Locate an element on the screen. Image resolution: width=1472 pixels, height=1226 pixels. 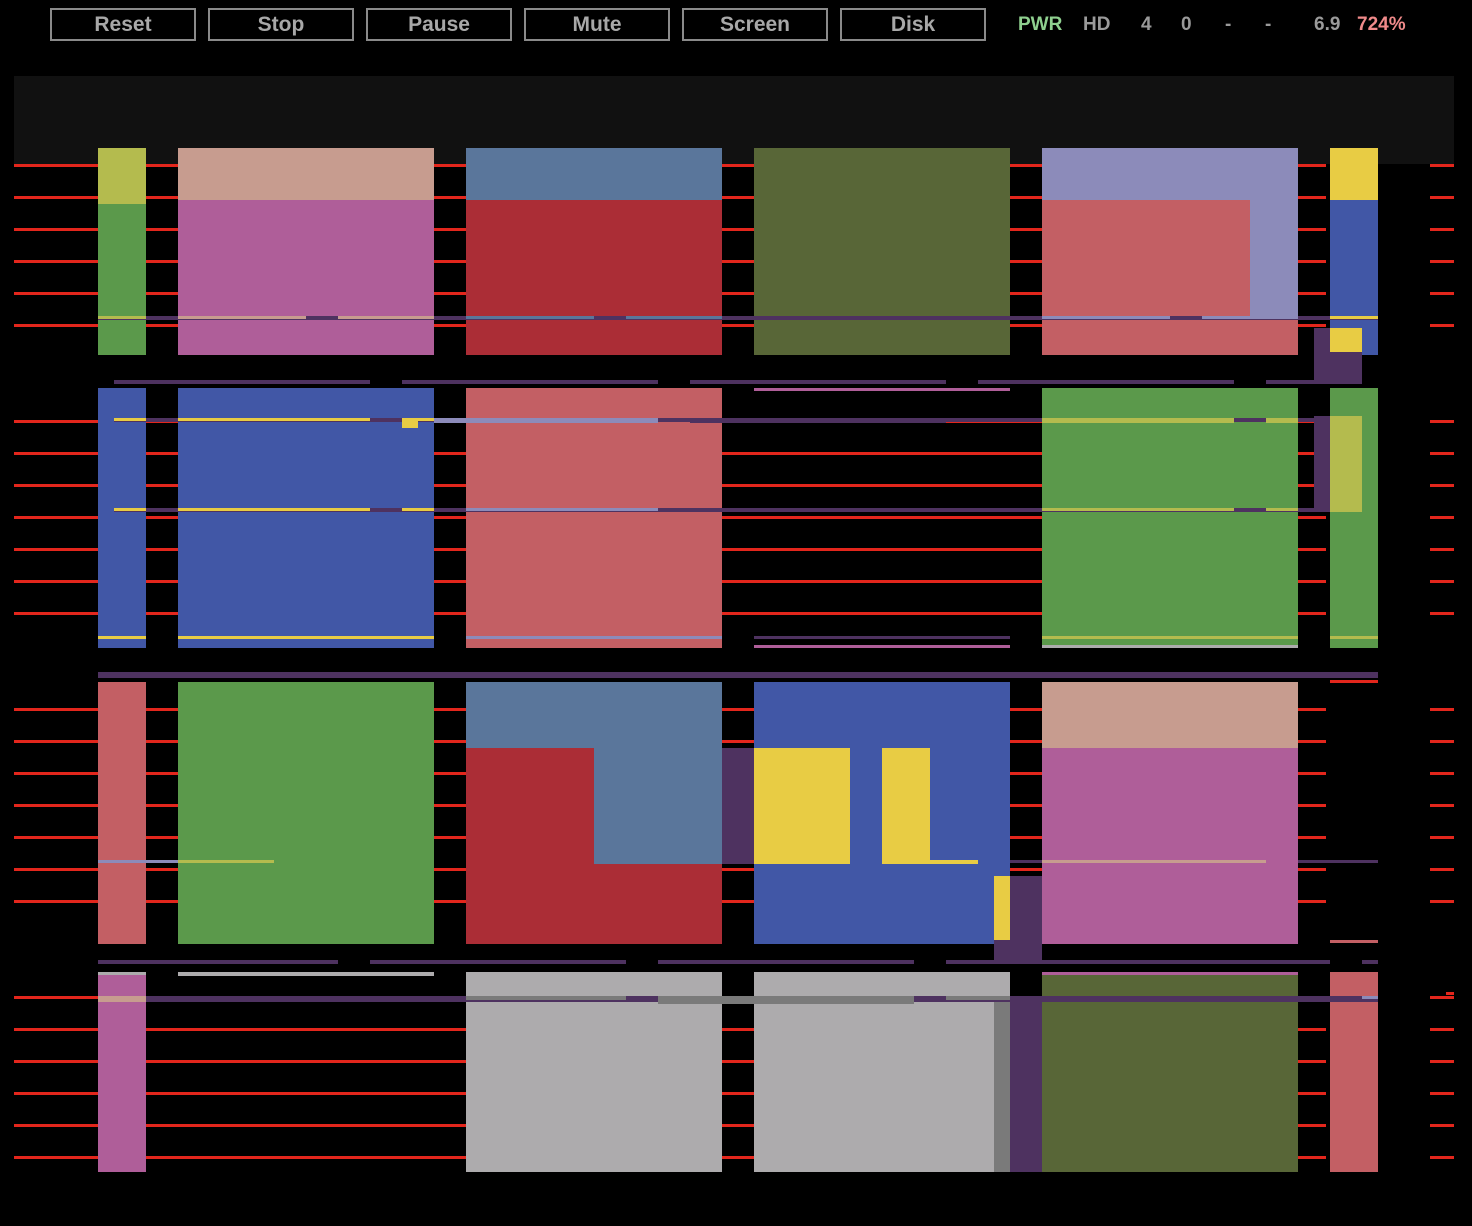
status-value-1: 4 is located at coordinates (1146, 24).